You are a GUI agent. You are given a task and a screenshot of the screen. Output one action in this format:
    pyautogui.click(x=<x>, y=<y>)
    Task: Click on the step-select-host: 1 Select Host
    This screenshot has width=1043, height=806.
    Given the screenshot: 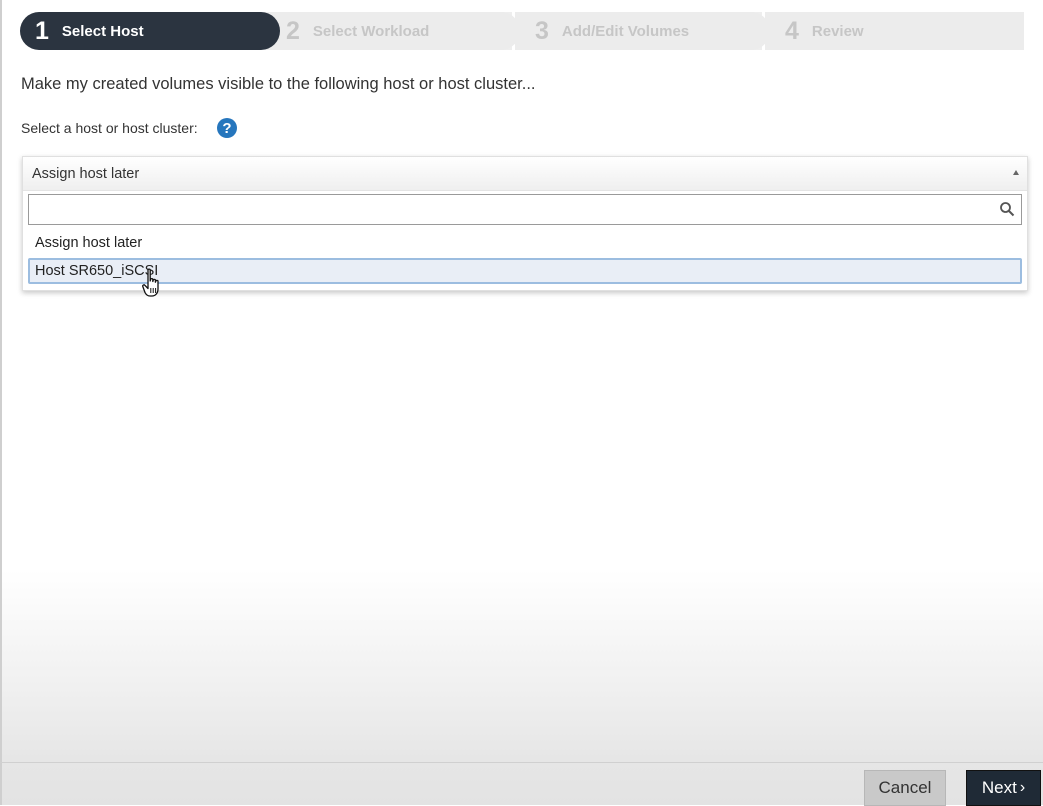 What is the action you would take?
    pyautogui.click(x=150, y=31)
    